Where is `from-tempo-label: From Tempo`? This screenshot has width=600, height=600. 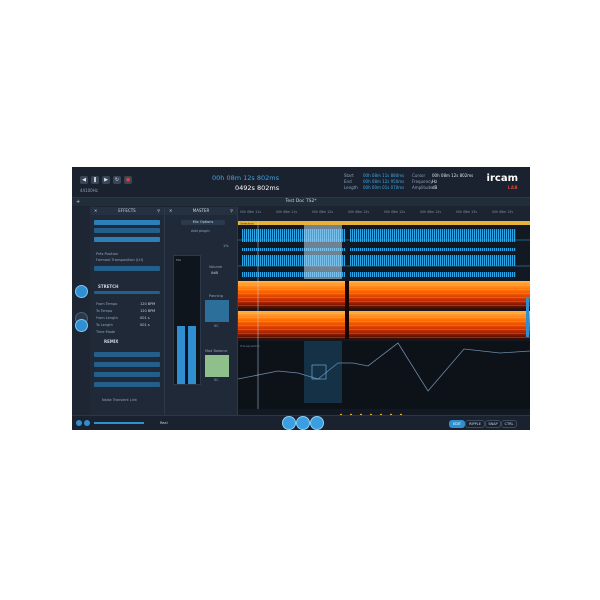
from-tempo-label: From Tempo is located at coordinates (107, 304).